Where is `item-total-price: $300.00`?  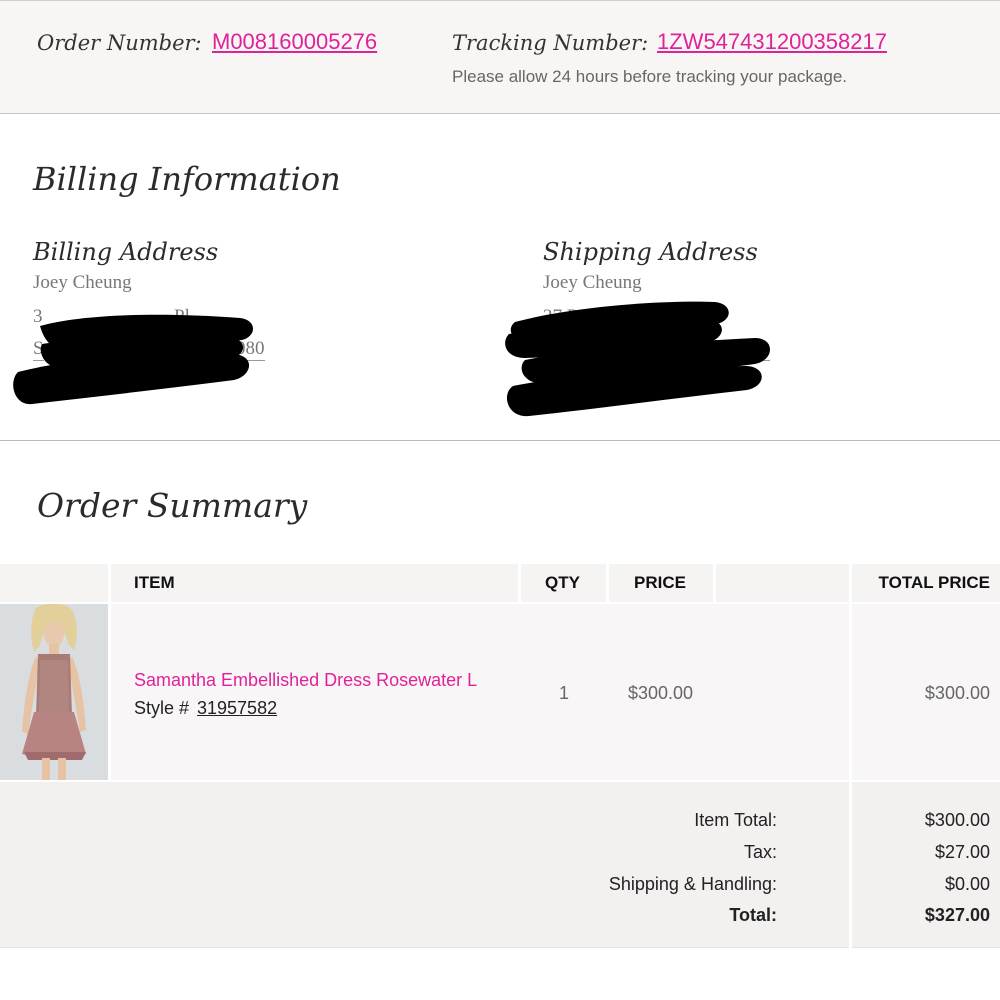
item-total-price: $300.00 is located at coordinates (957, 693).